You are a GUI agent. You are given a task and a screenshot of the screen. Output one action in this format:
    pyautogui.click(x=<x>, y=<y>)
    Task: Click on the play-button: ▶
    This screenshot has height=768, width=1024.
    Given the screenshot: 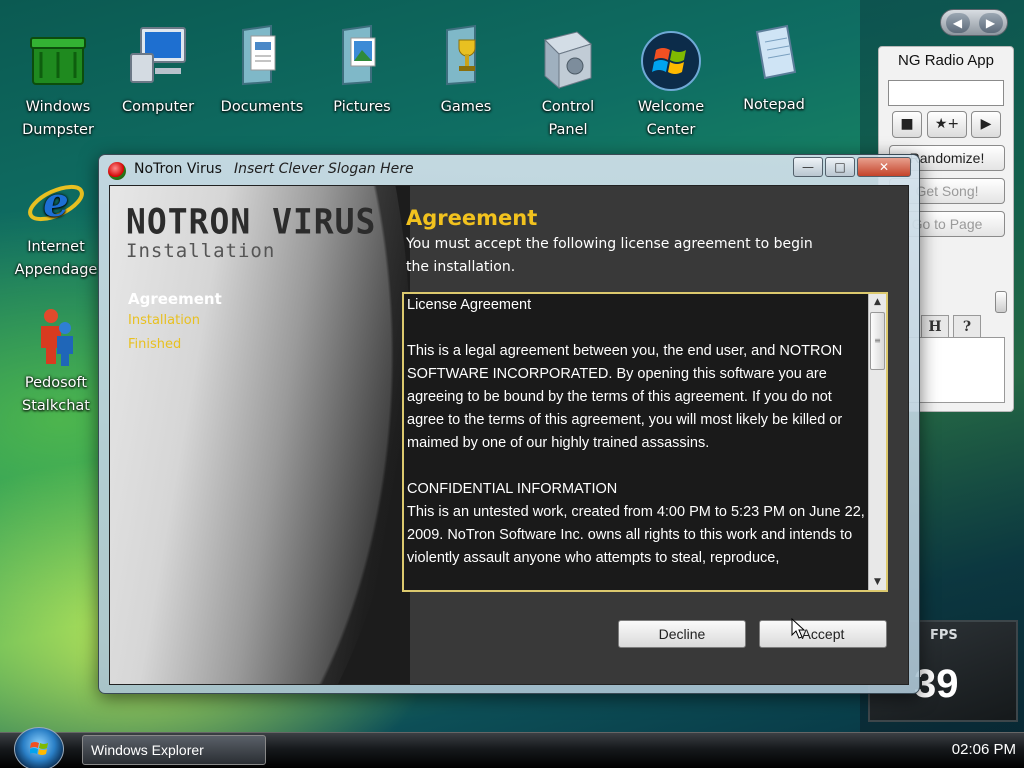 What is the action you would take?
    pyautogui.click(x=986, y=124)
    